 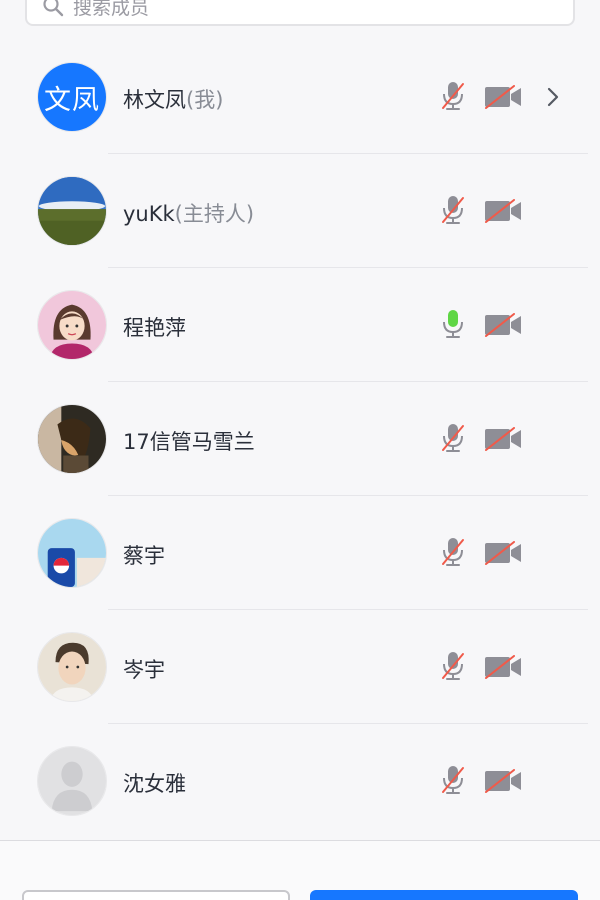 What do you see at coordinates (156, 895) in the screenshot?
I see `secondary-action-button` at bounding box center [156, 895].